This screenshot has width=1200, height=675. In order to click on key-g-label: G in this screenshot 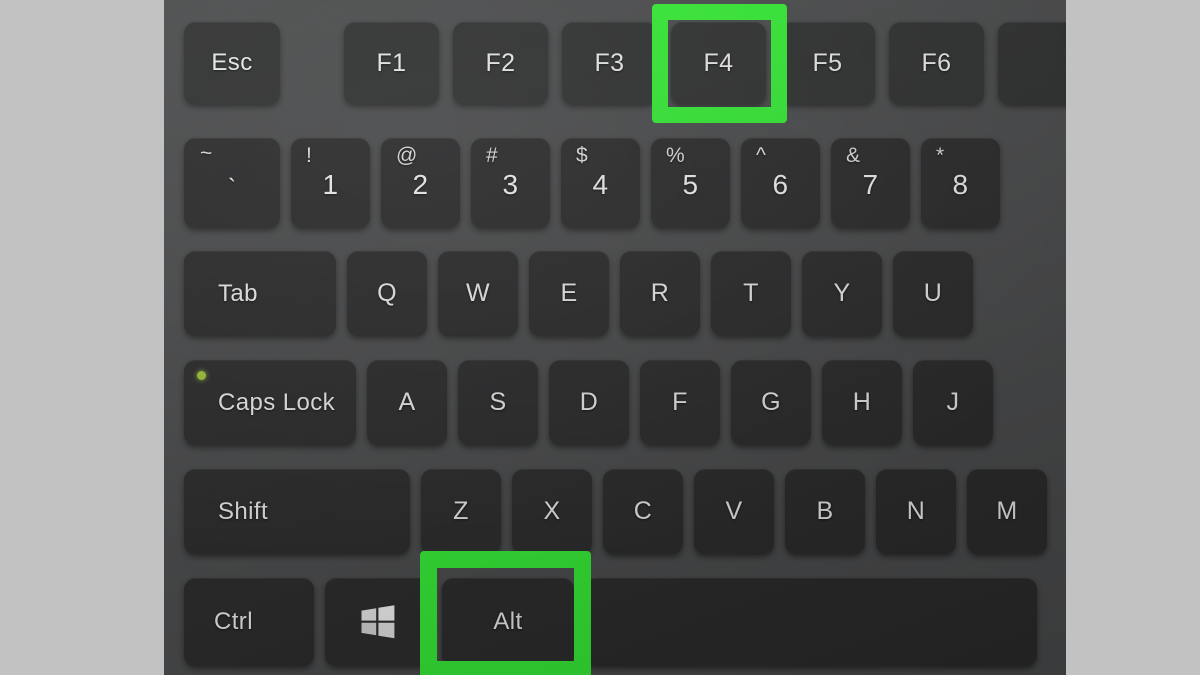, I will do `click(771, 402)`.